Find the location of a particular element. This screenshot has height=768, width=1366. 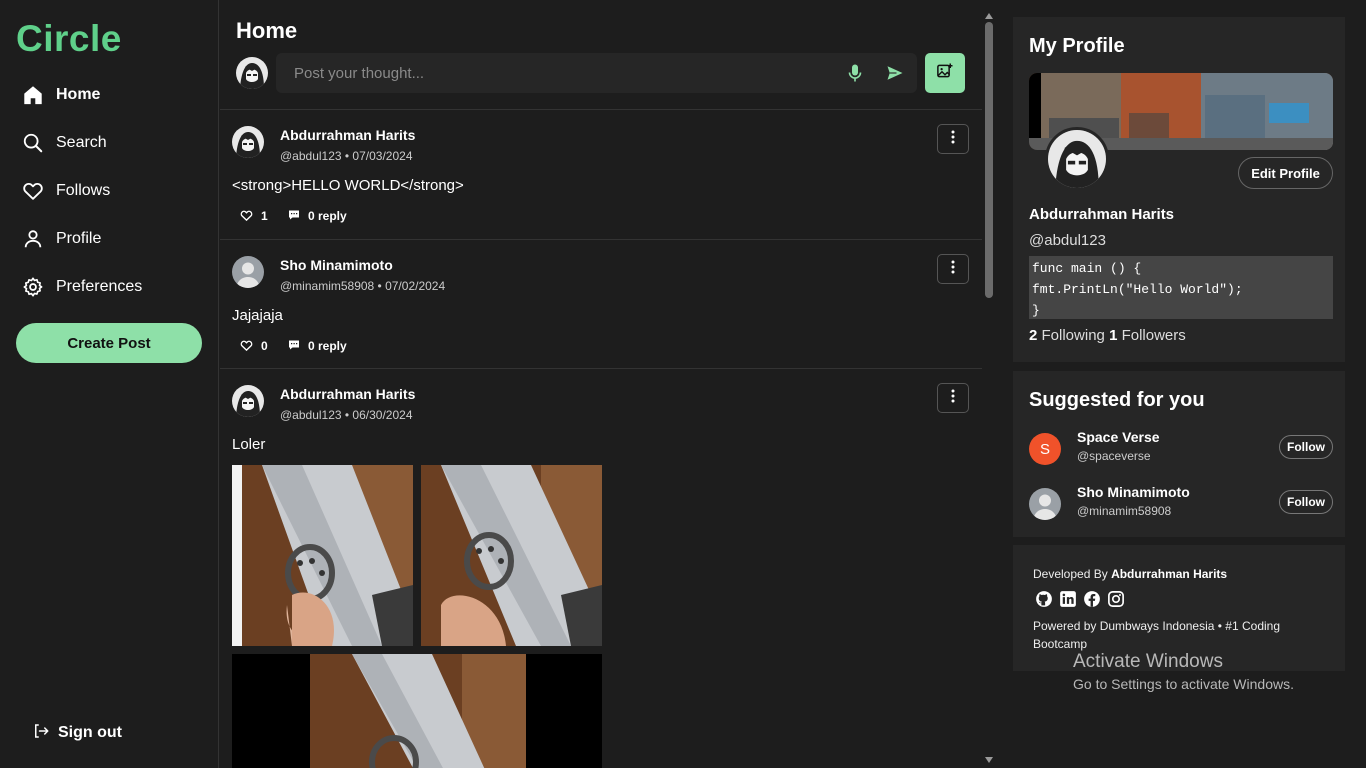

create-post-button: Create Post is located at coordinates (109, 343).